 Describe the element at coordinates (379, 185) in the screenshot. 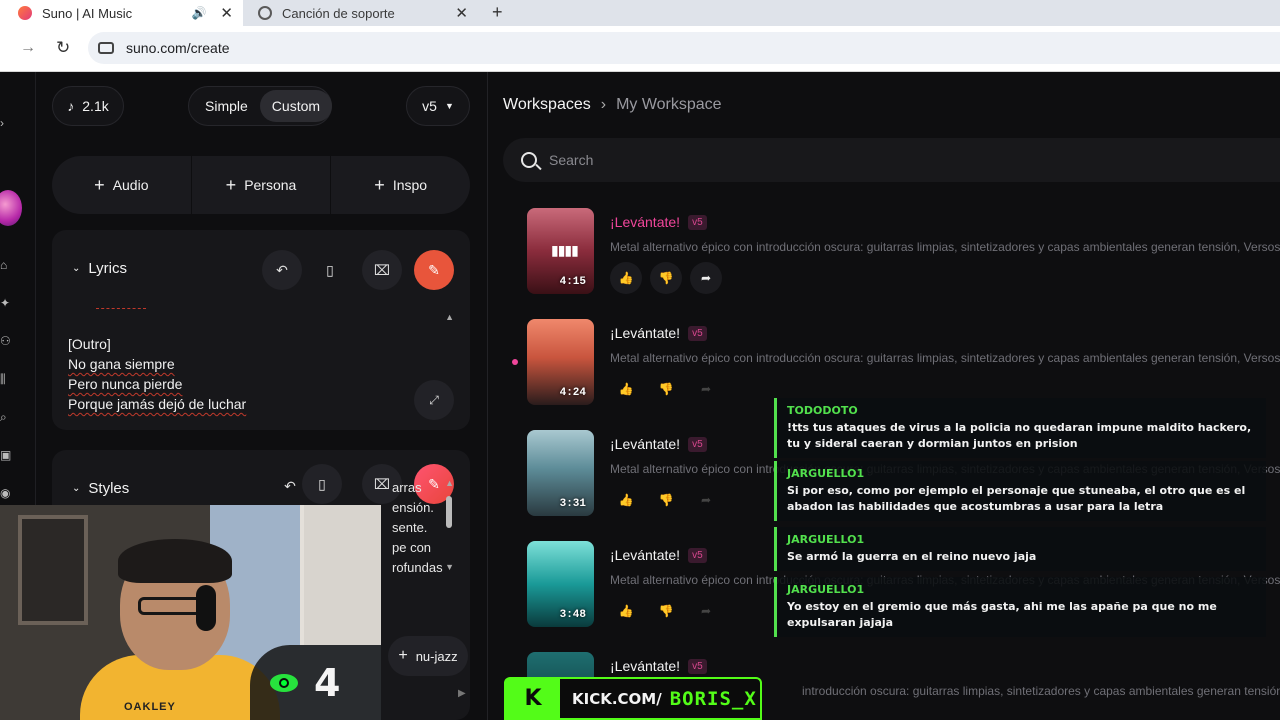

I see `plus-icon: +` at that location.